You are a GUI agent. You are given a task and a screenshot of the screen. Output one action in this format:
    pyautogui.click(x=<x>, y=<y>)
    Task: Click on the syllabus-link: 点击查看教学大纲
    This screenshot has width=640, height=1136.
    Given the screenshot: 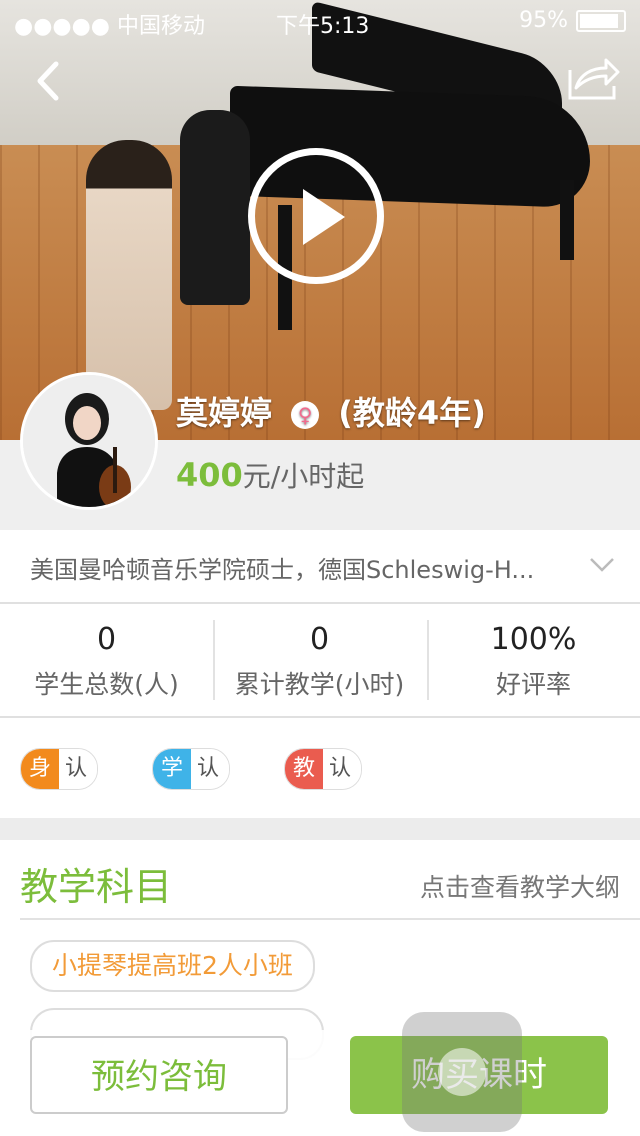 What is the action you would take?
    pyautogui.click(x=520, y=886)
    